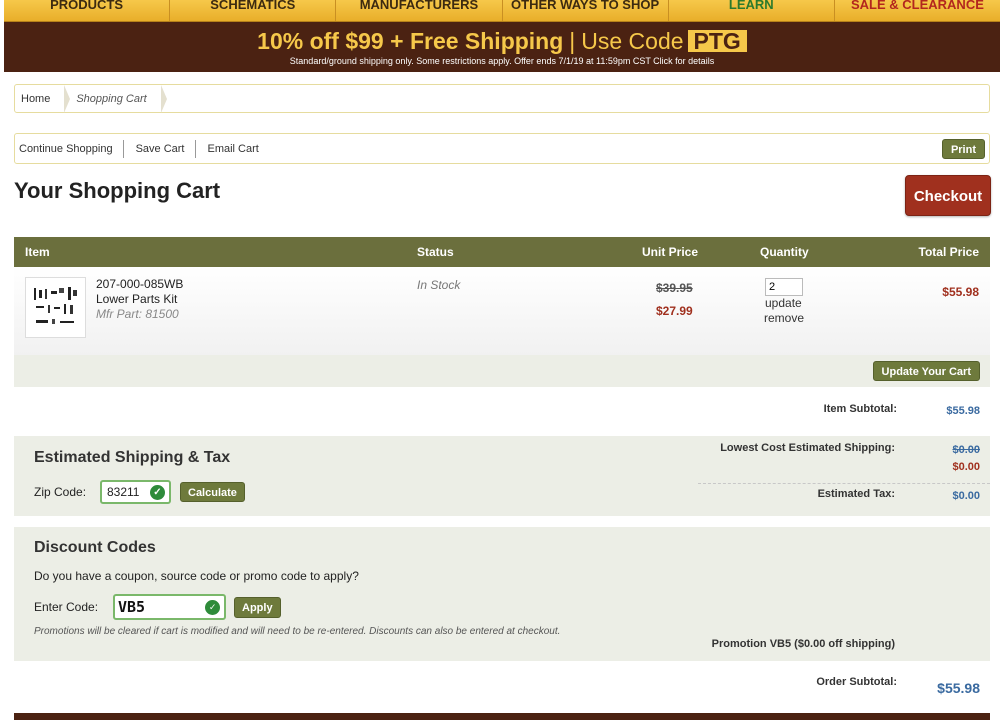  What do you see at coordinates (42, 99) in the screenshot?
I see `breadcrumb-home: Home` at bounding box center [42, 99].